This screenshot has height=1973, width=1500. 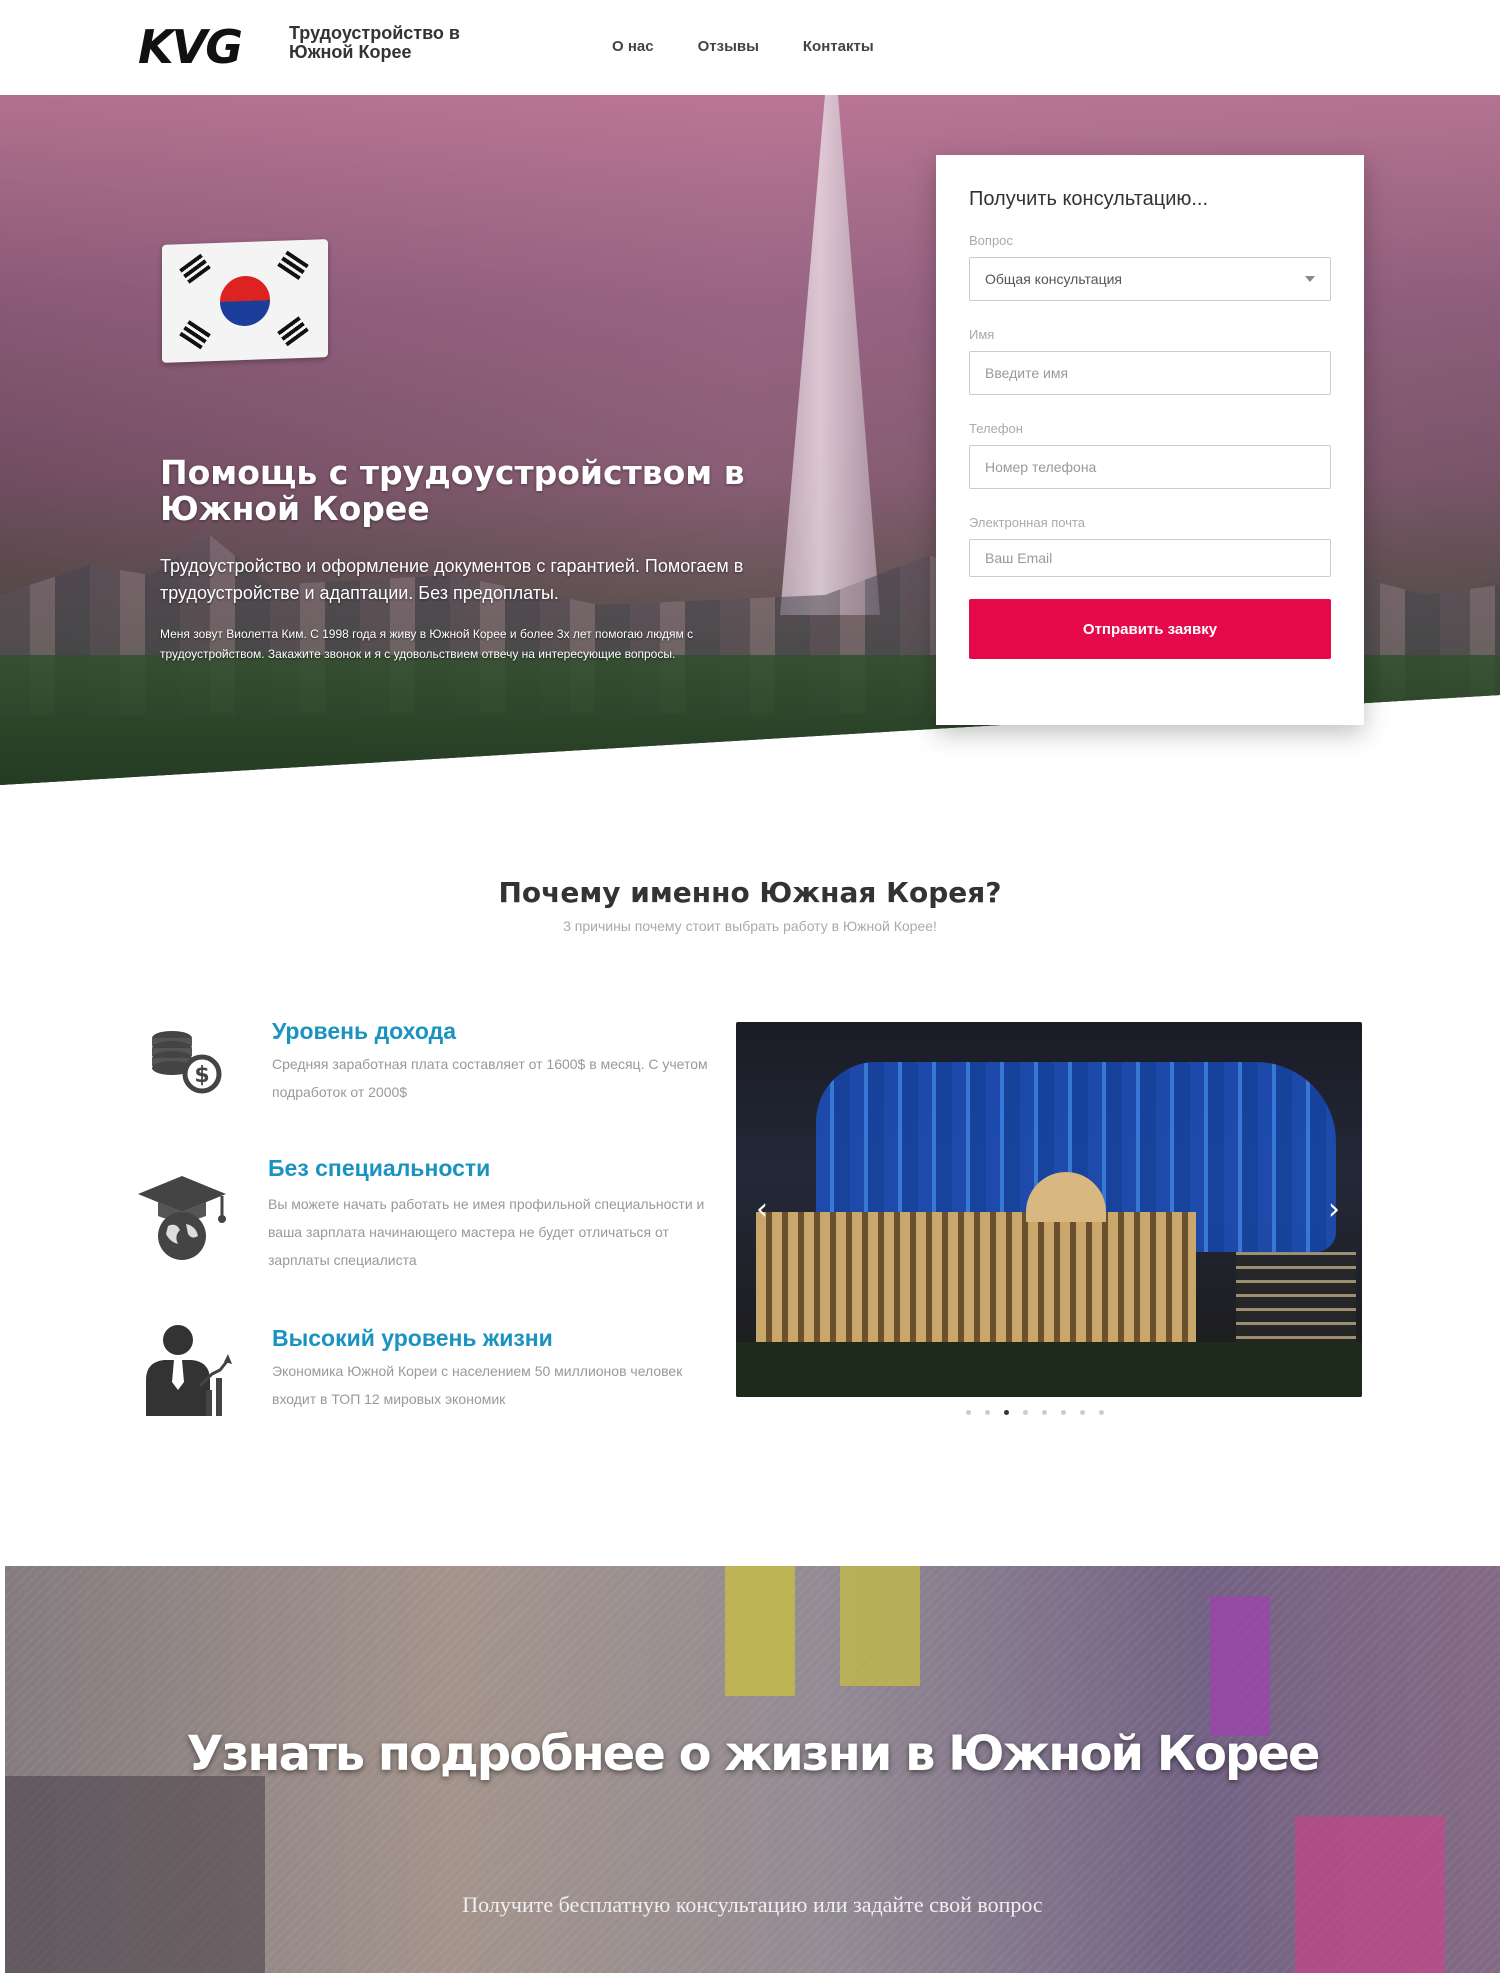 I want to click on email-field-wrap, so click(x=1150, y=558).